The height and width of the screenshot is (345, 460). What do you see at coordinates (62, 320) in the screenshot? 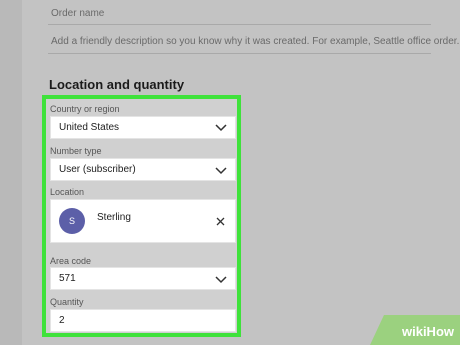
I see `quantity-value: 2` at bounding box center [62, 320].